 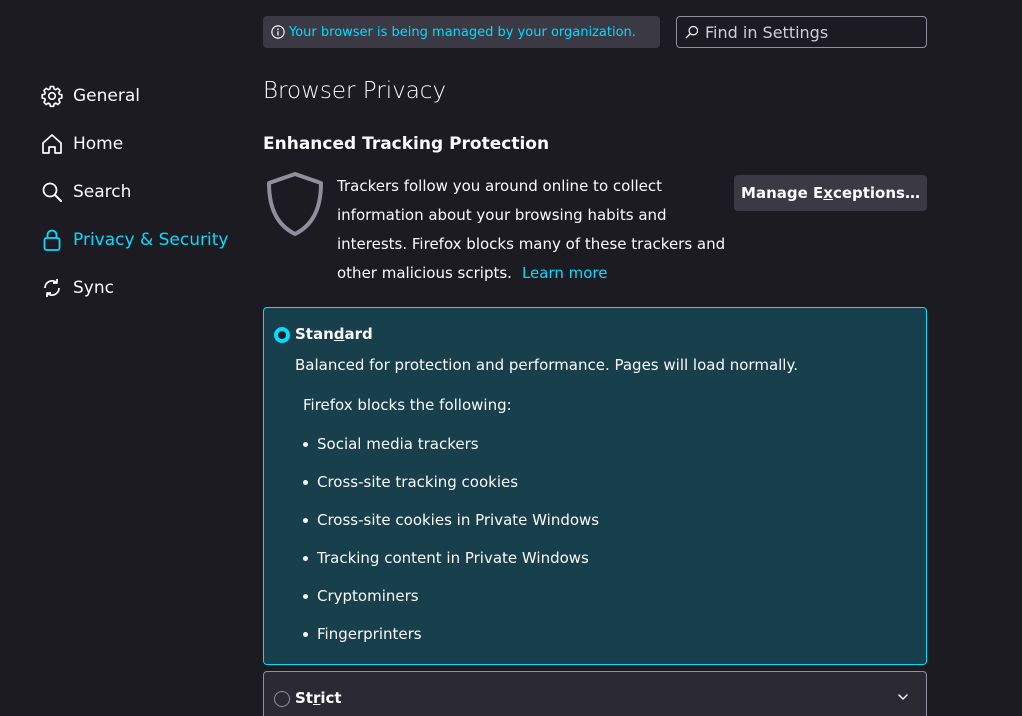 I want to click on search-input, so click(x=805, y=32).